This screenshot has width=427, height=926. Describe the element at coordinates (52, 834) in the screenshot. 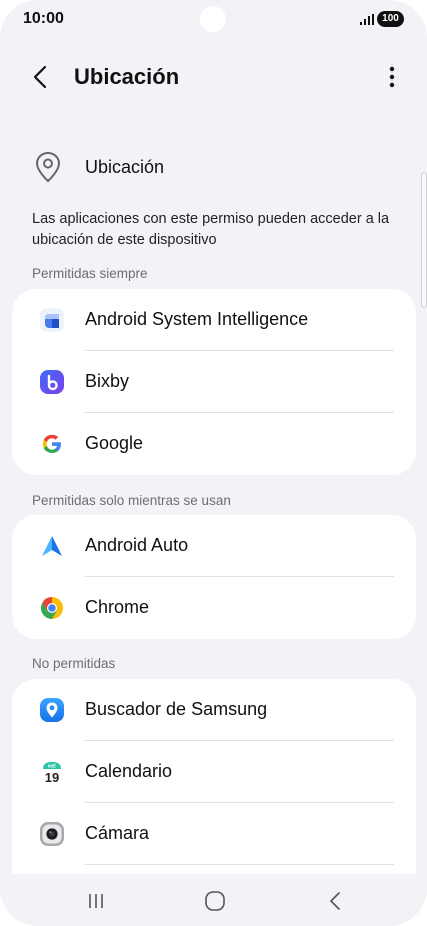

I see `camera-icon` at that location.